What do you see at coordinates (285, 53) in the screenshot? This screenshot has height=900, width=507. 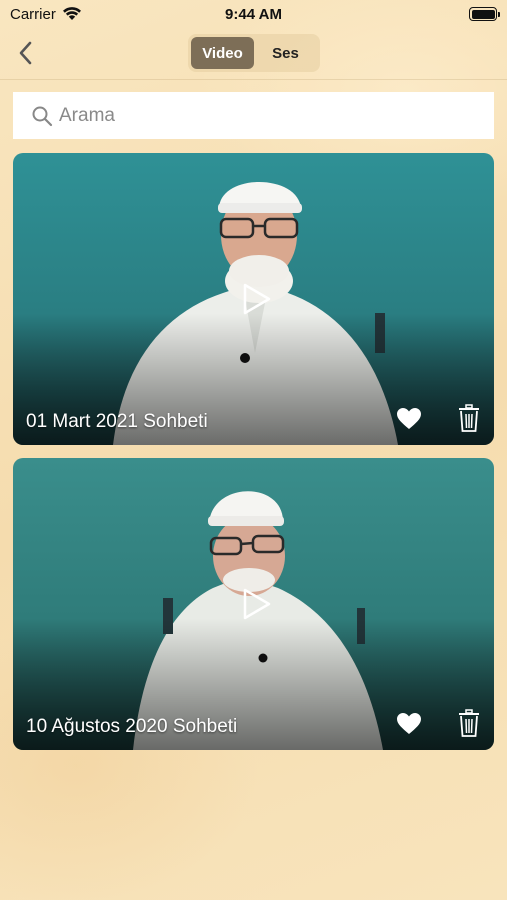 I see `segment-ses: Ses` at bounding box center [285, 53].